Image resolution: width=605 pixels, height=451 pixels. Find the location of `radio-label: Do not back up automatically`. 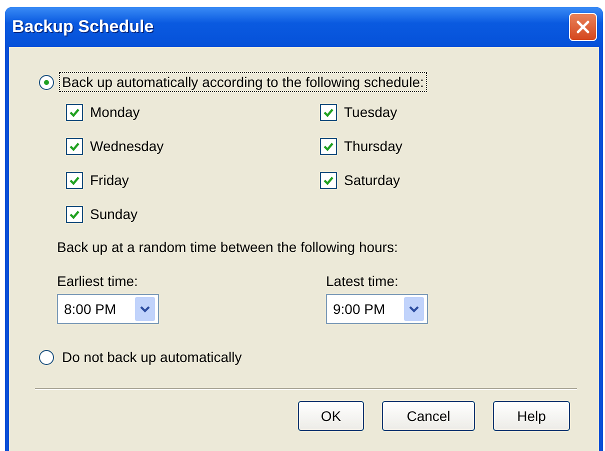

radio-label: Do not back up automatically is located at coordinates (152, 357).